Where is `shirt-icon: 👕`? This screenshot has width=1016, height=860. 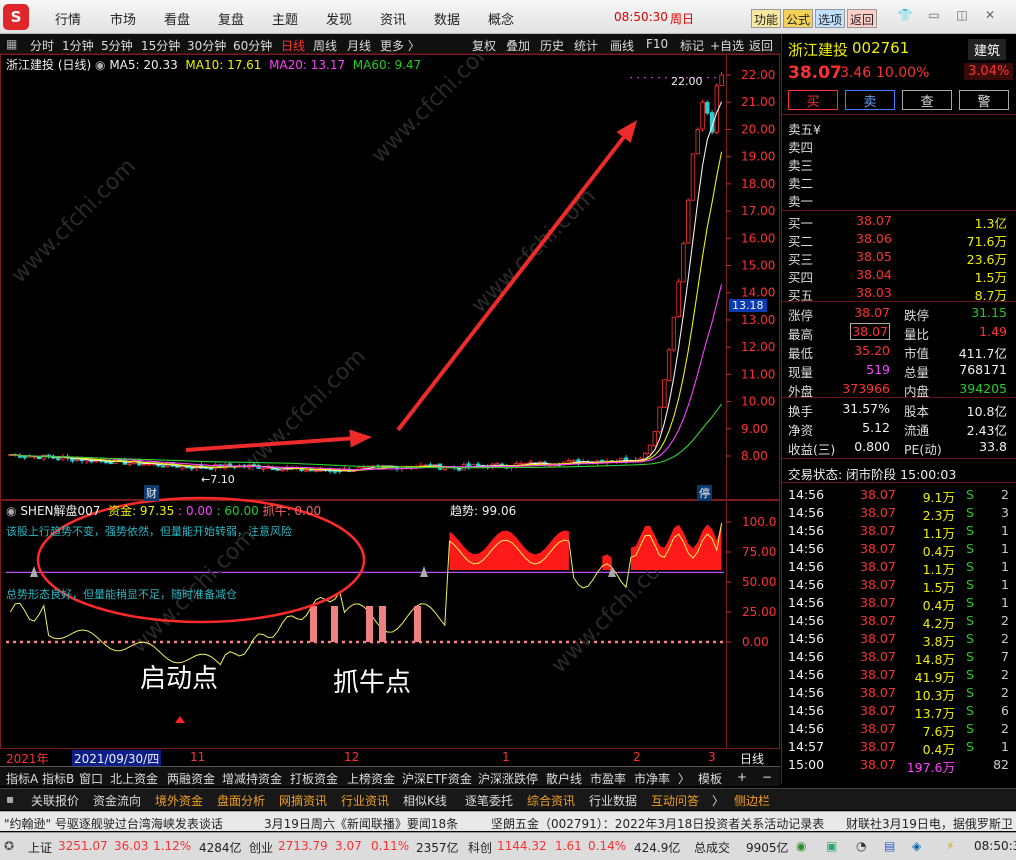 shirt-icon: 👕 is located at coordinates (905, 16).